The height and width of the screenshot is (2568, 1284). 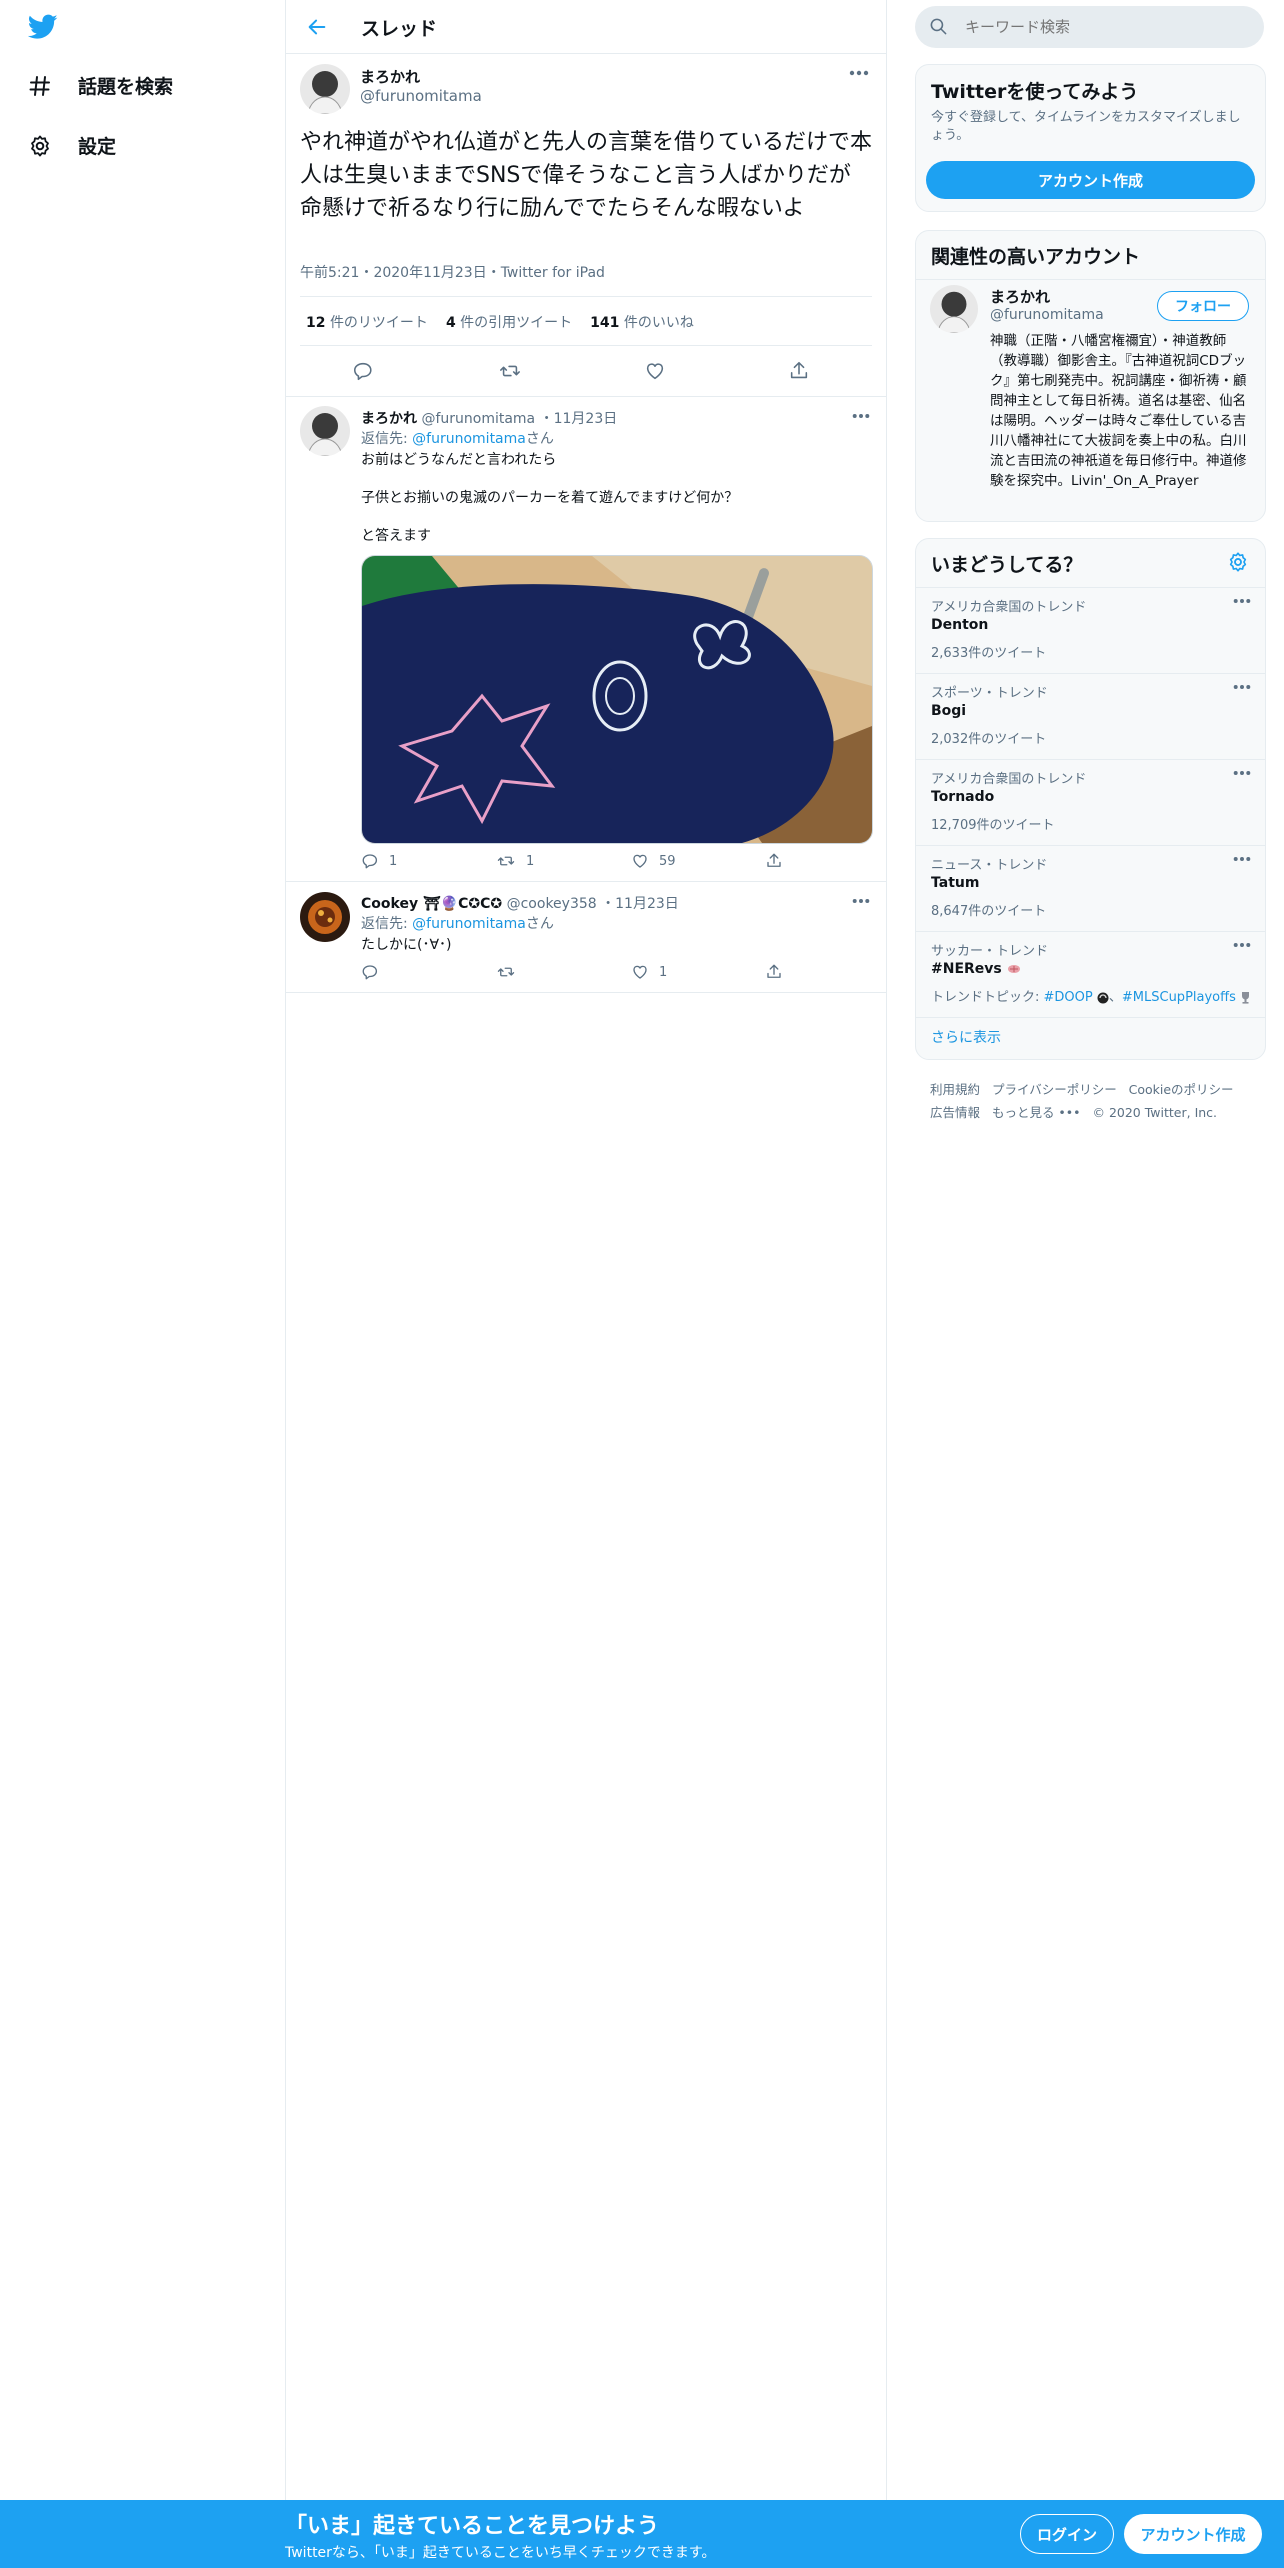 What do you see at coordinates (379, 861) in the screenshot?
I see `reply-button: 1` at bounding box center [379, 861].